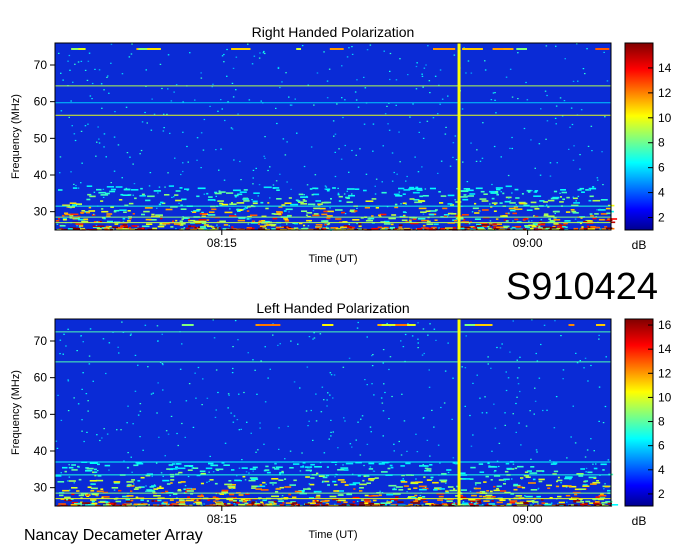 This screenshot has height=552, width=680. What do you see at coordinates (332, 308) in the screenshot?
I see `chart-title: Left Handed Polarization` at bounding box center [332, 308].